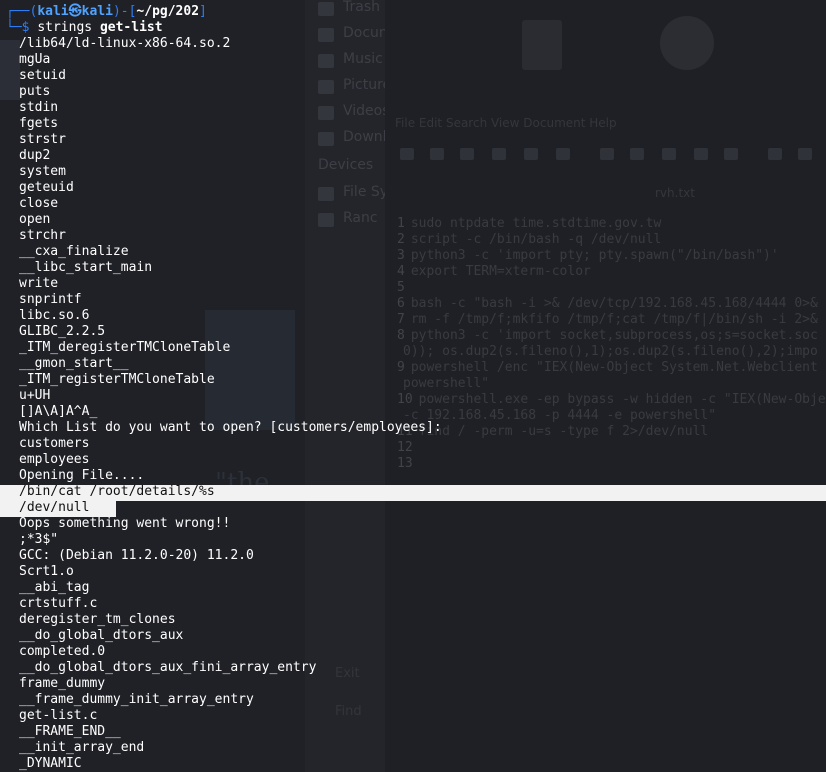 The height and width of the screenshot is (772, 826). Describe the element at coordinates (62, 683) in the screenshot. I see `output-line: frame_dummy` at that location.